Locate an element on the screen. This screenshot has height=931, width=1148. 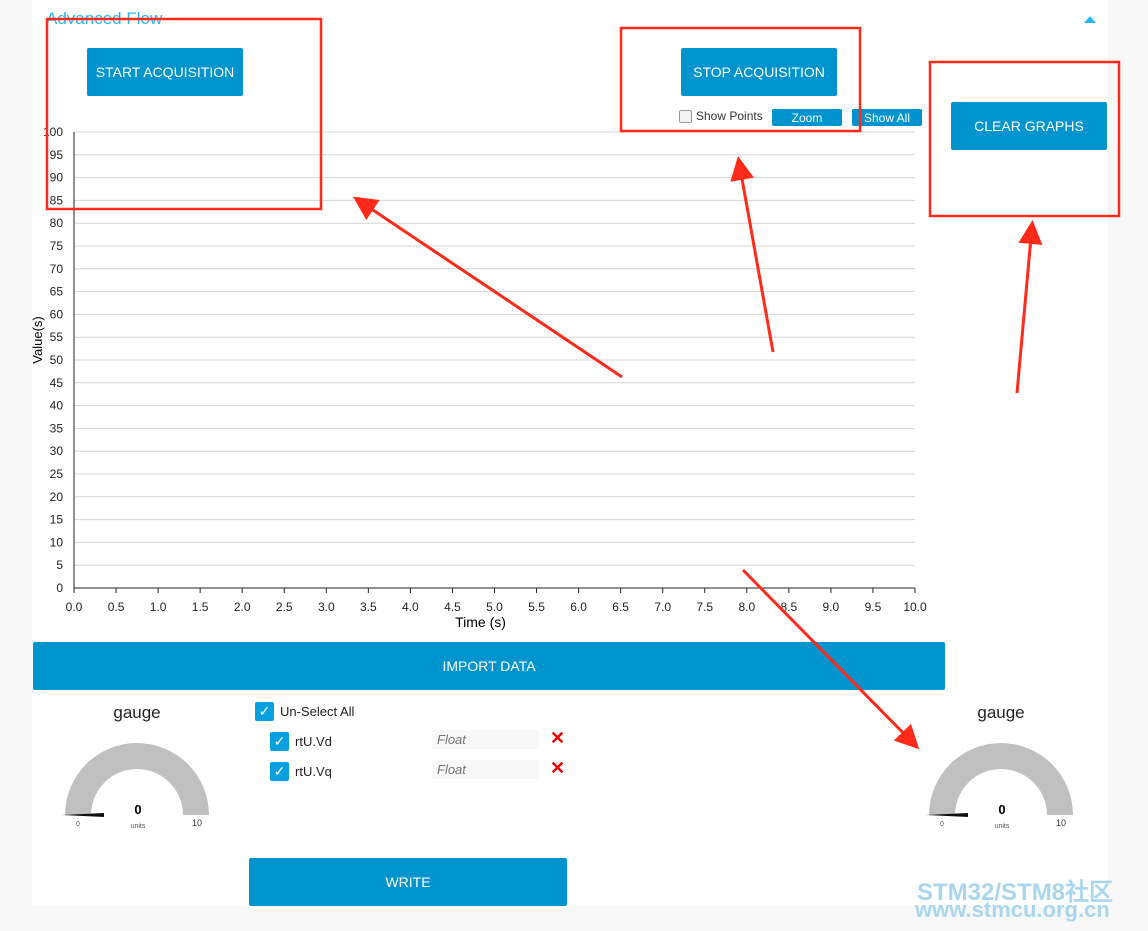
y-tick-label: 70 is located at coordinates (57, 269).